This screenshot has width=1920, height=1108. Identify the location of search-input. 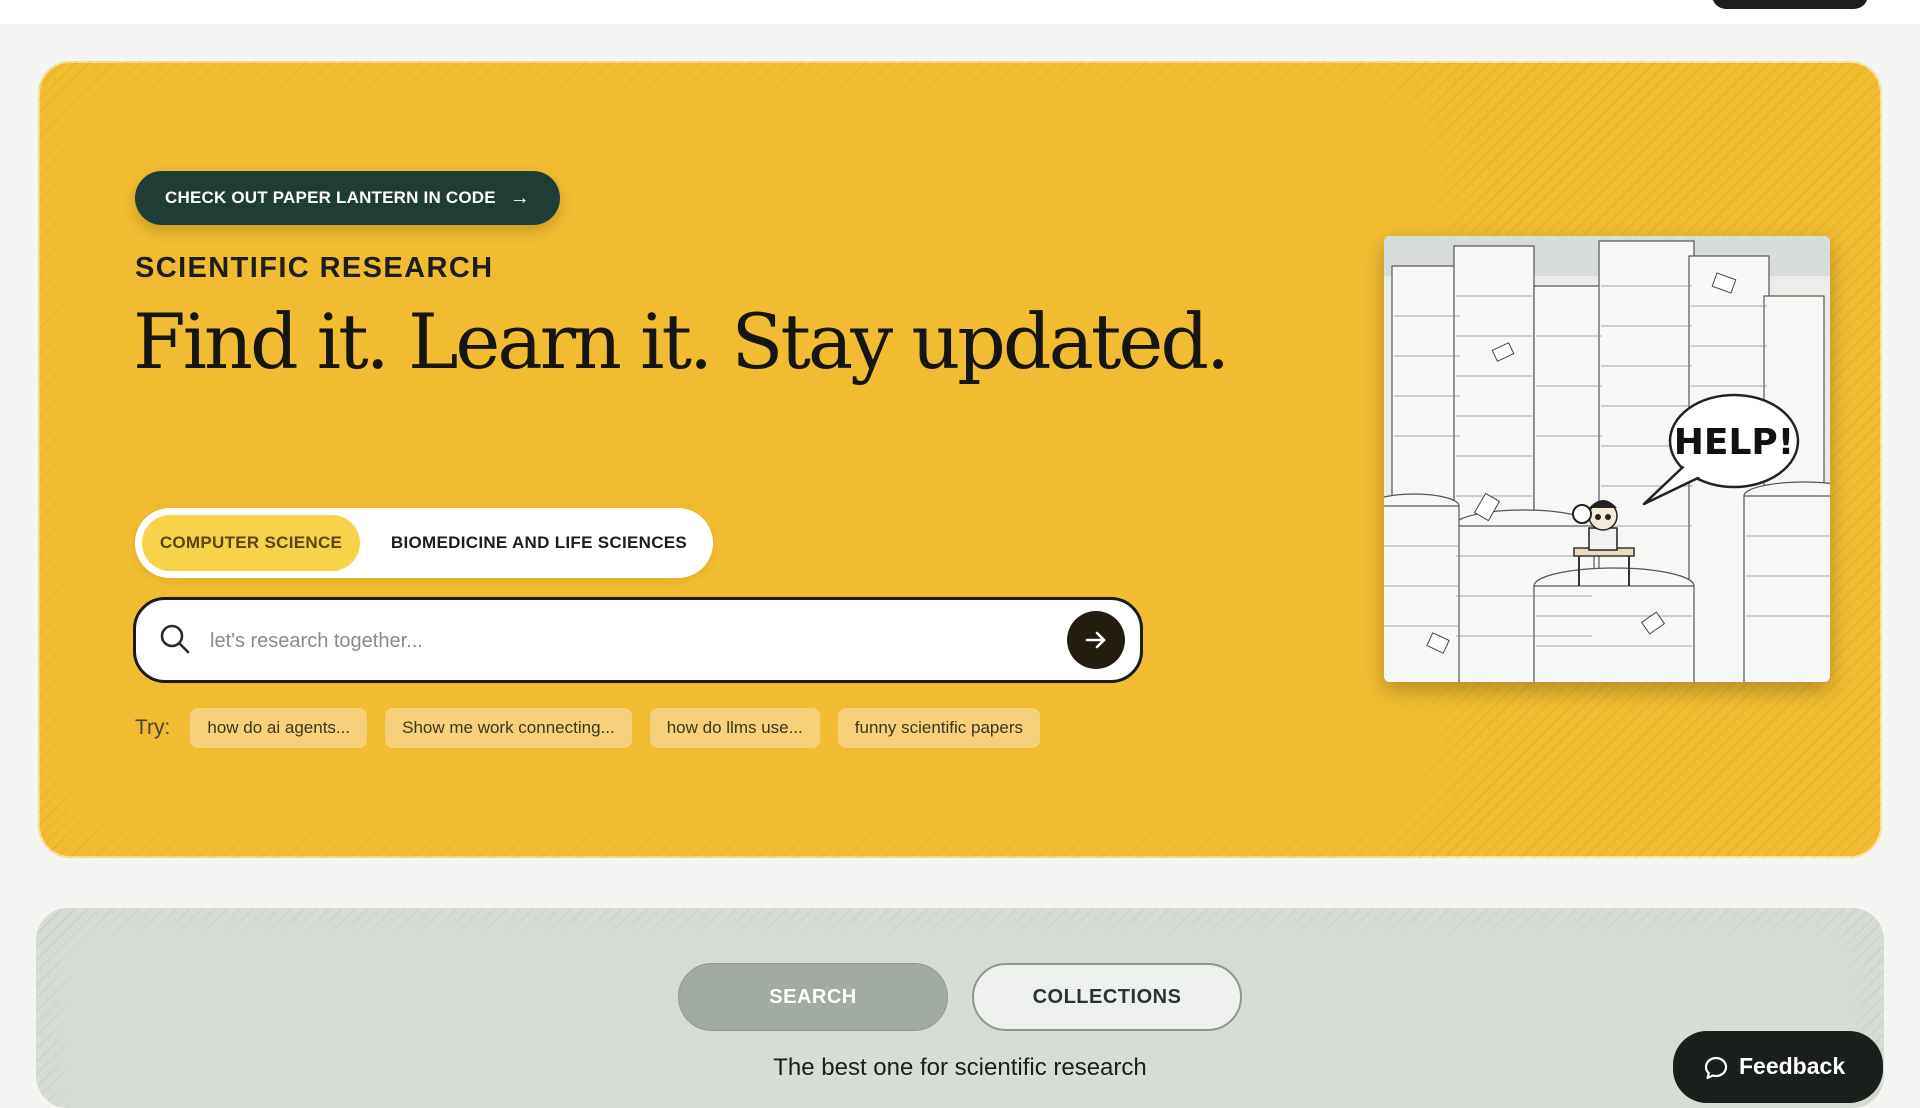
(625, 641).